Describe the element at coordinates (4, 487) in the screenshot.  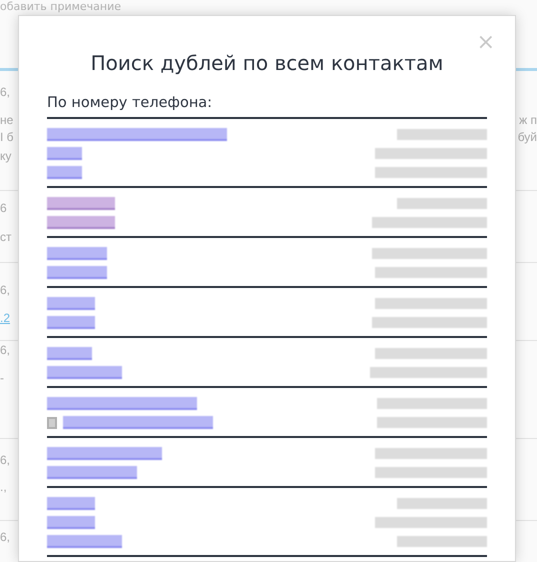
I see `background-text: .,` at that location.